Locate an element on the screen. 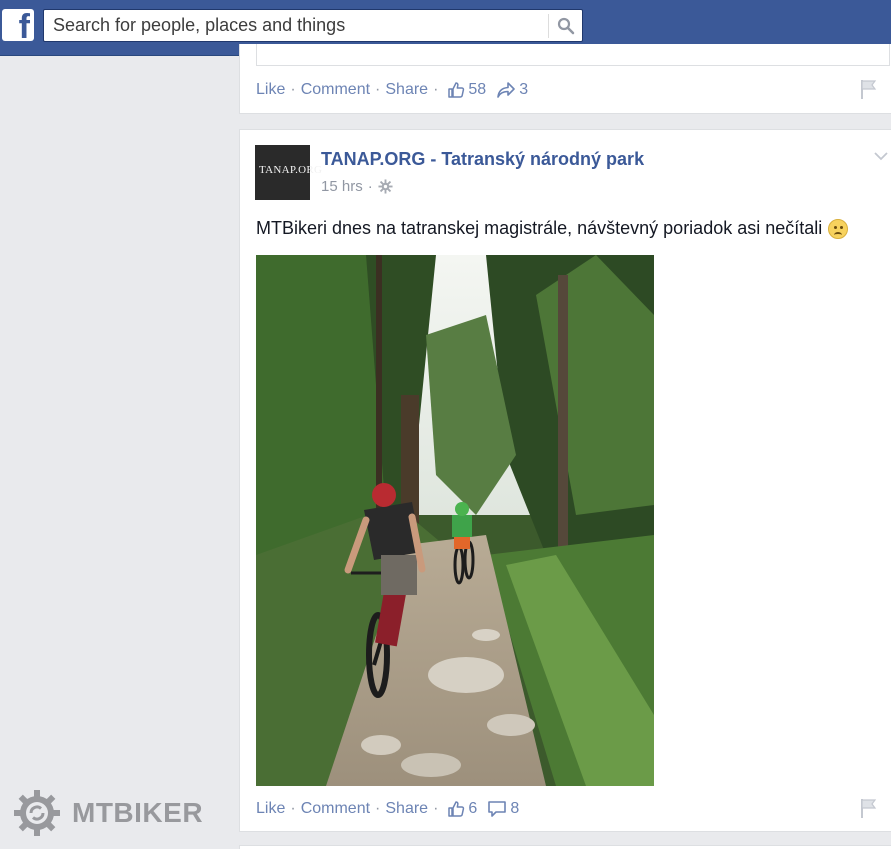 The image size is (891, 849). like-count: 6 is located at coordinates (462, 809).